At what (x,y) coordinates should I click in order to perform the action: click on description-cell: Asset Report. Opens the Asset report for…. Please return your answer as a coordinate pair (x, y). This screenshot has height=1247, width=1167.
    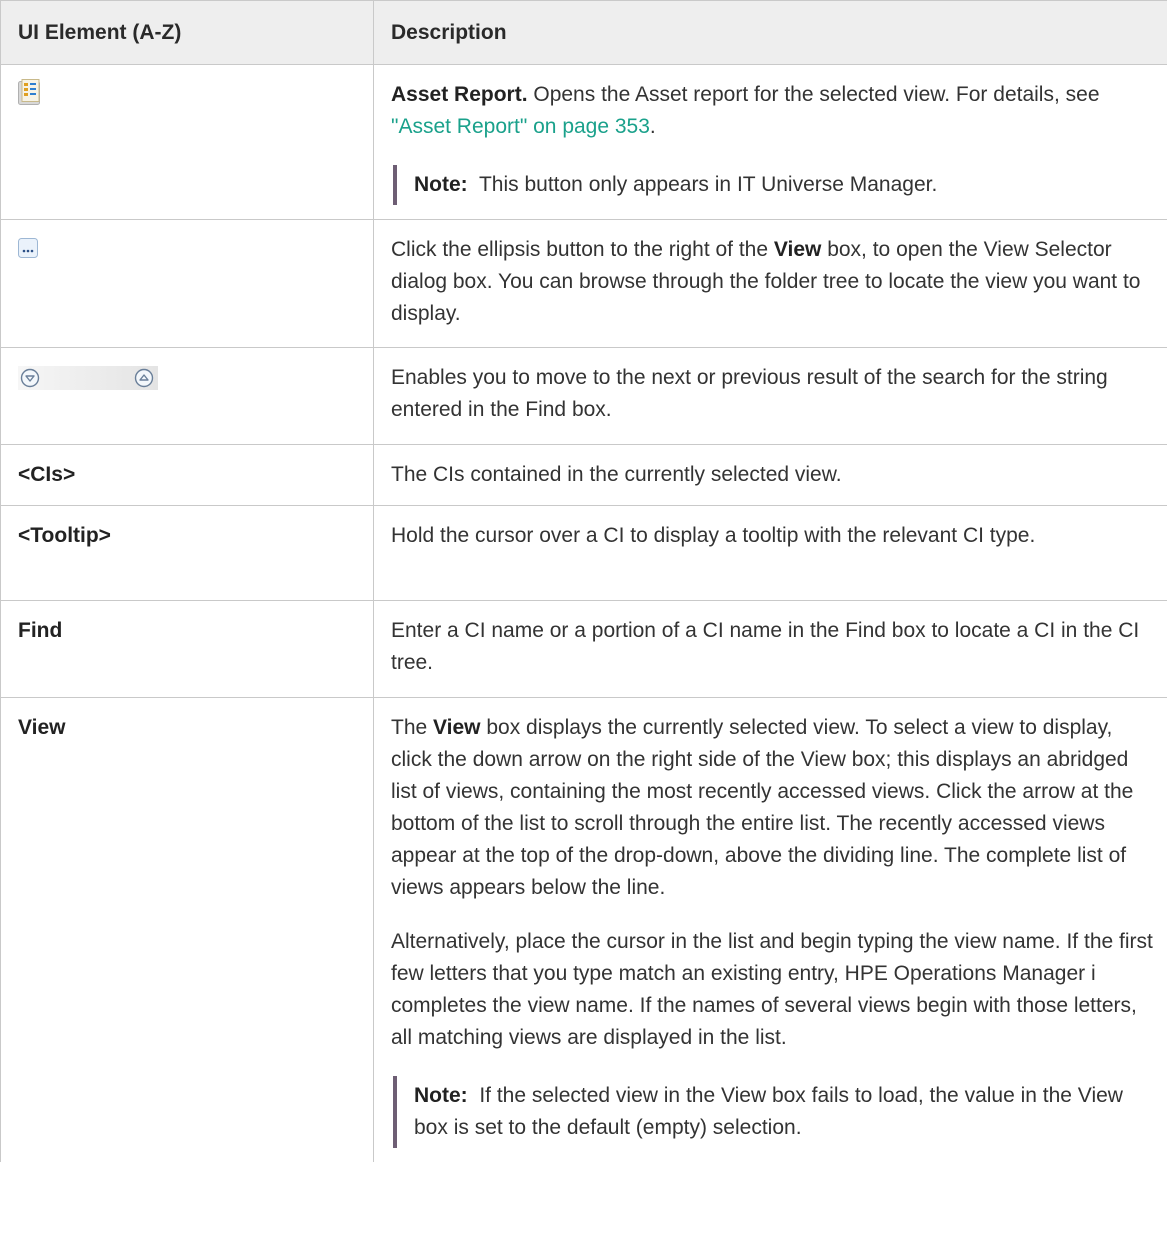
    Looking at the image, I should click on (770, 142).